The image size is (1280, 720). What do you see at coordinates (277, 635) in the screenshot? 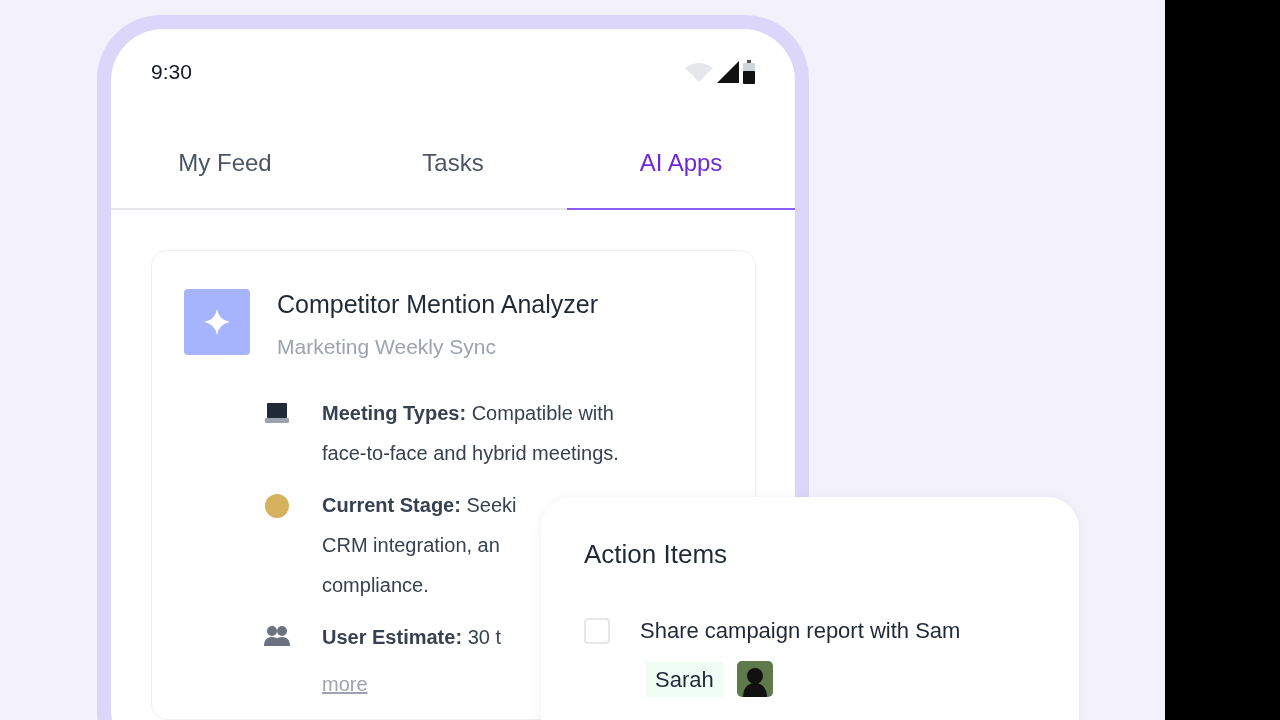
I see `users-icon` at bounding box center [277, 635].